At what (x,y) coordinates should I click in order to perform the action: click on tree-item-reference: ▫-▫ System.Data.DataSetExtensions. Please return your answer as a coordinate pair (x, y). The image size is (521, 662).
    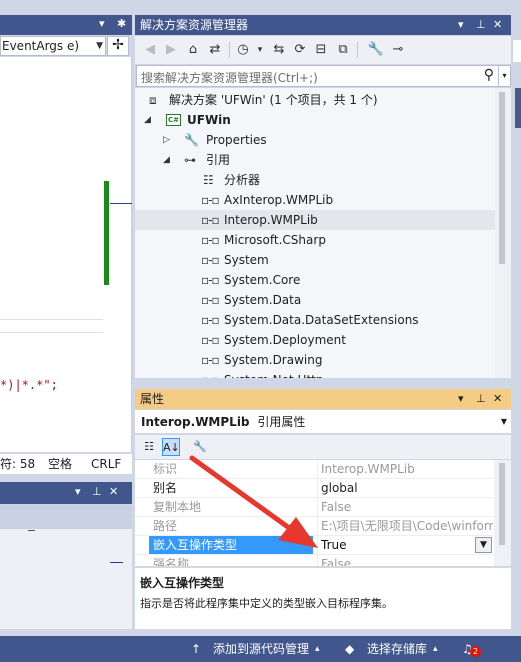
    Looking at the image, I should click on (315, 320).